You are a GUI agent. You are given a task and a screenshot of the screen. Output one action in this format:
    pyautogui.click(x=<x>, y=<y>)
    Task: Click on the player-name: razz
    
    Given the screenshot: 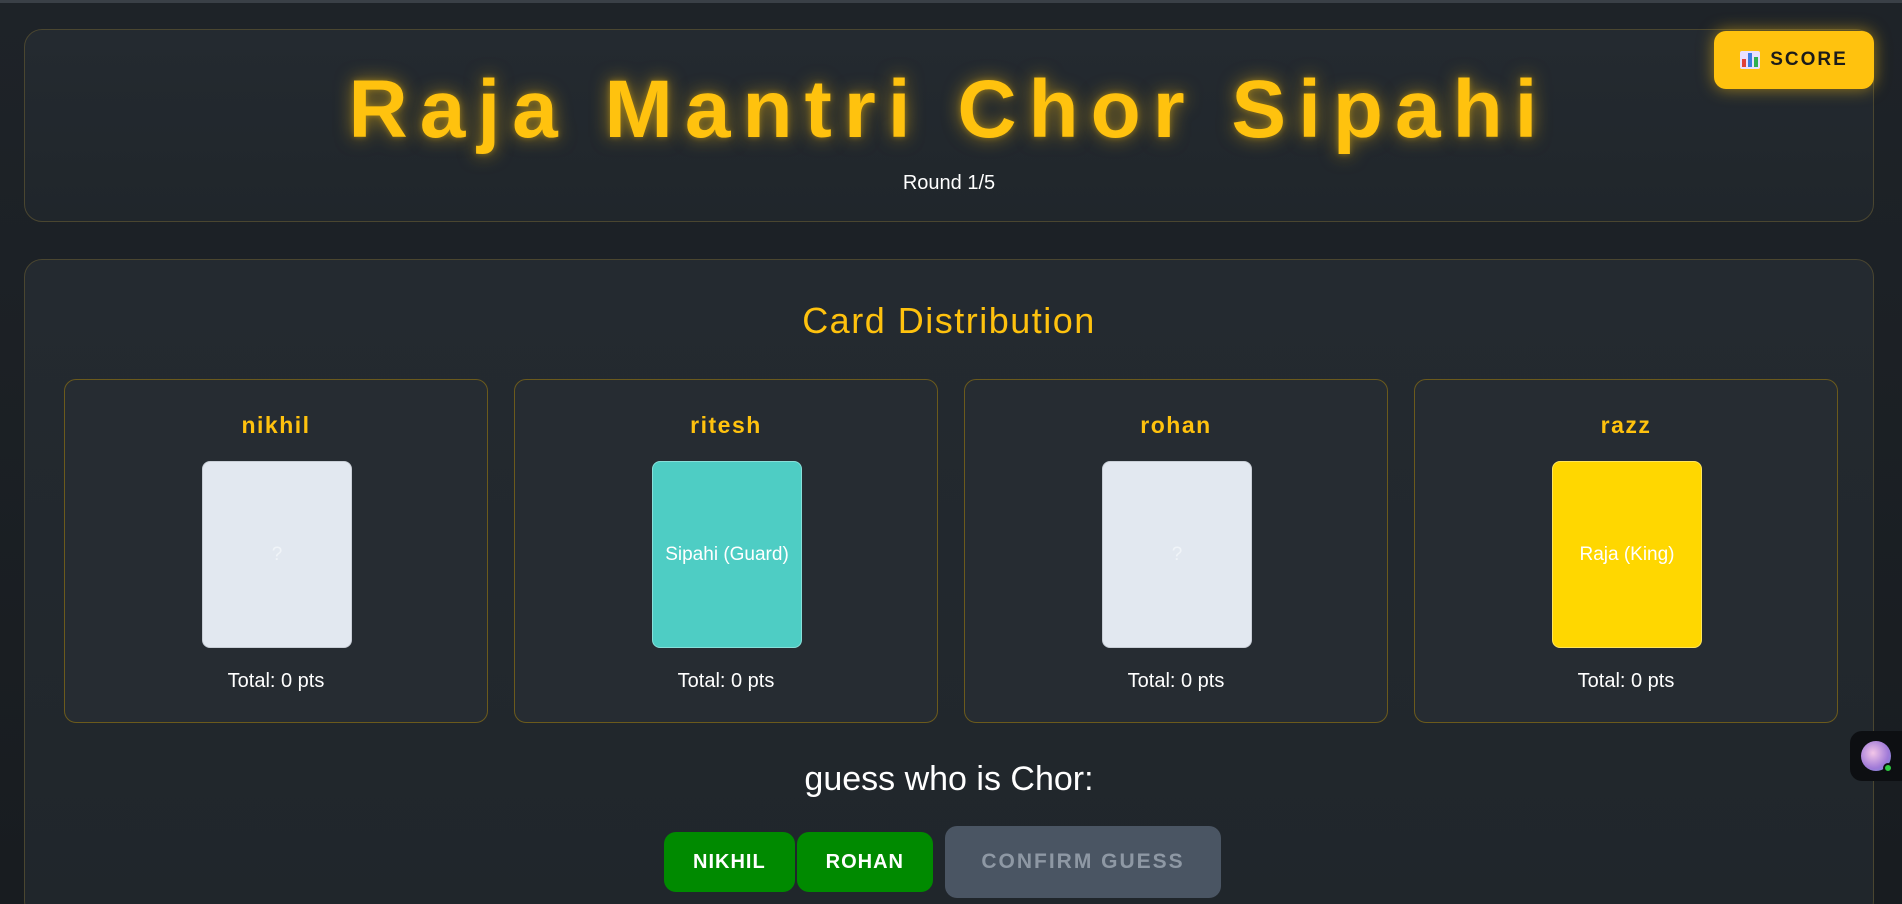 What is the action you would take?
    pyautogui.click(x=1626, y=425)
    